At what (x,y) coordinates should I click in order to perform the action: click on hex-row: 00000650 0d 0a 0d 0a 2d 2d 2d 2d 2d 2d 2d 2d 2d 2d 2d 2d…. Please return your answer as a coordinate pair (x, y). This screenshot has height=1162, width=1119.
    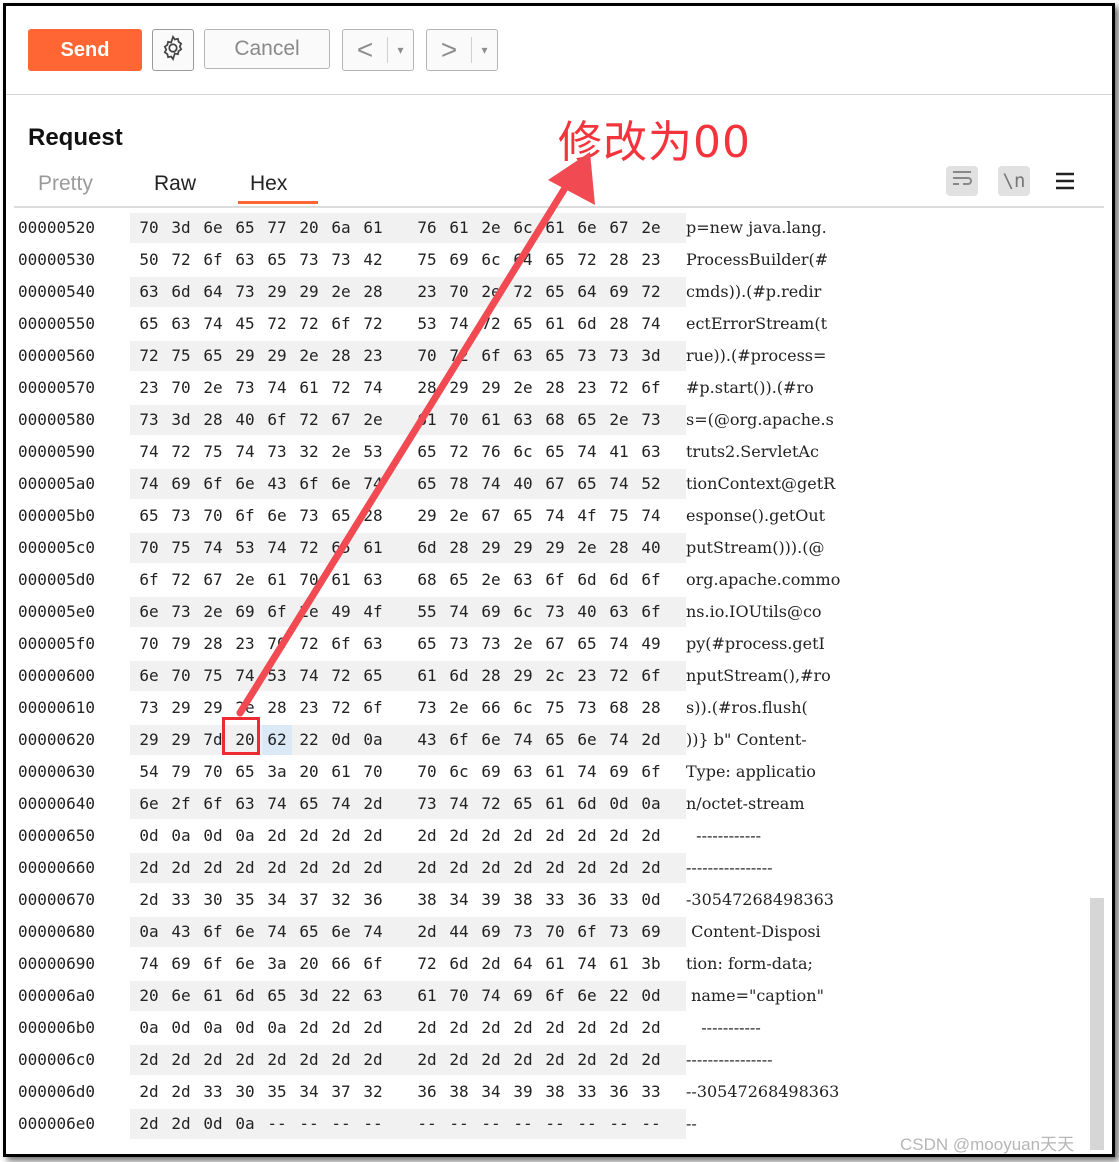
    Looking at the image, I should click on (543, 835).